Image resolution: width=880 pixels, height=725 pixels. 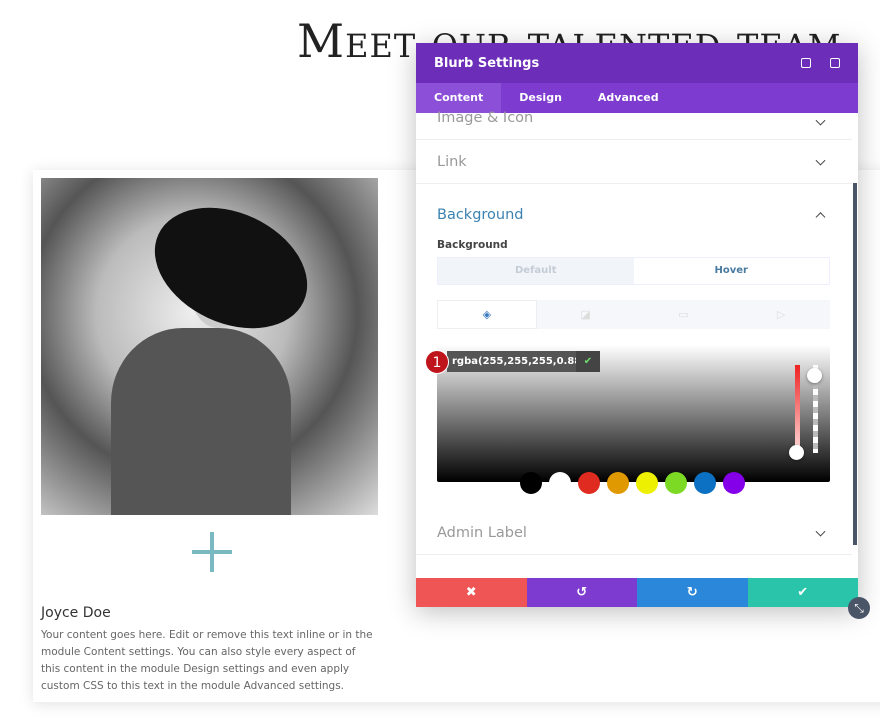 I want to click on section-label: Background, so click(x=480, y=215).